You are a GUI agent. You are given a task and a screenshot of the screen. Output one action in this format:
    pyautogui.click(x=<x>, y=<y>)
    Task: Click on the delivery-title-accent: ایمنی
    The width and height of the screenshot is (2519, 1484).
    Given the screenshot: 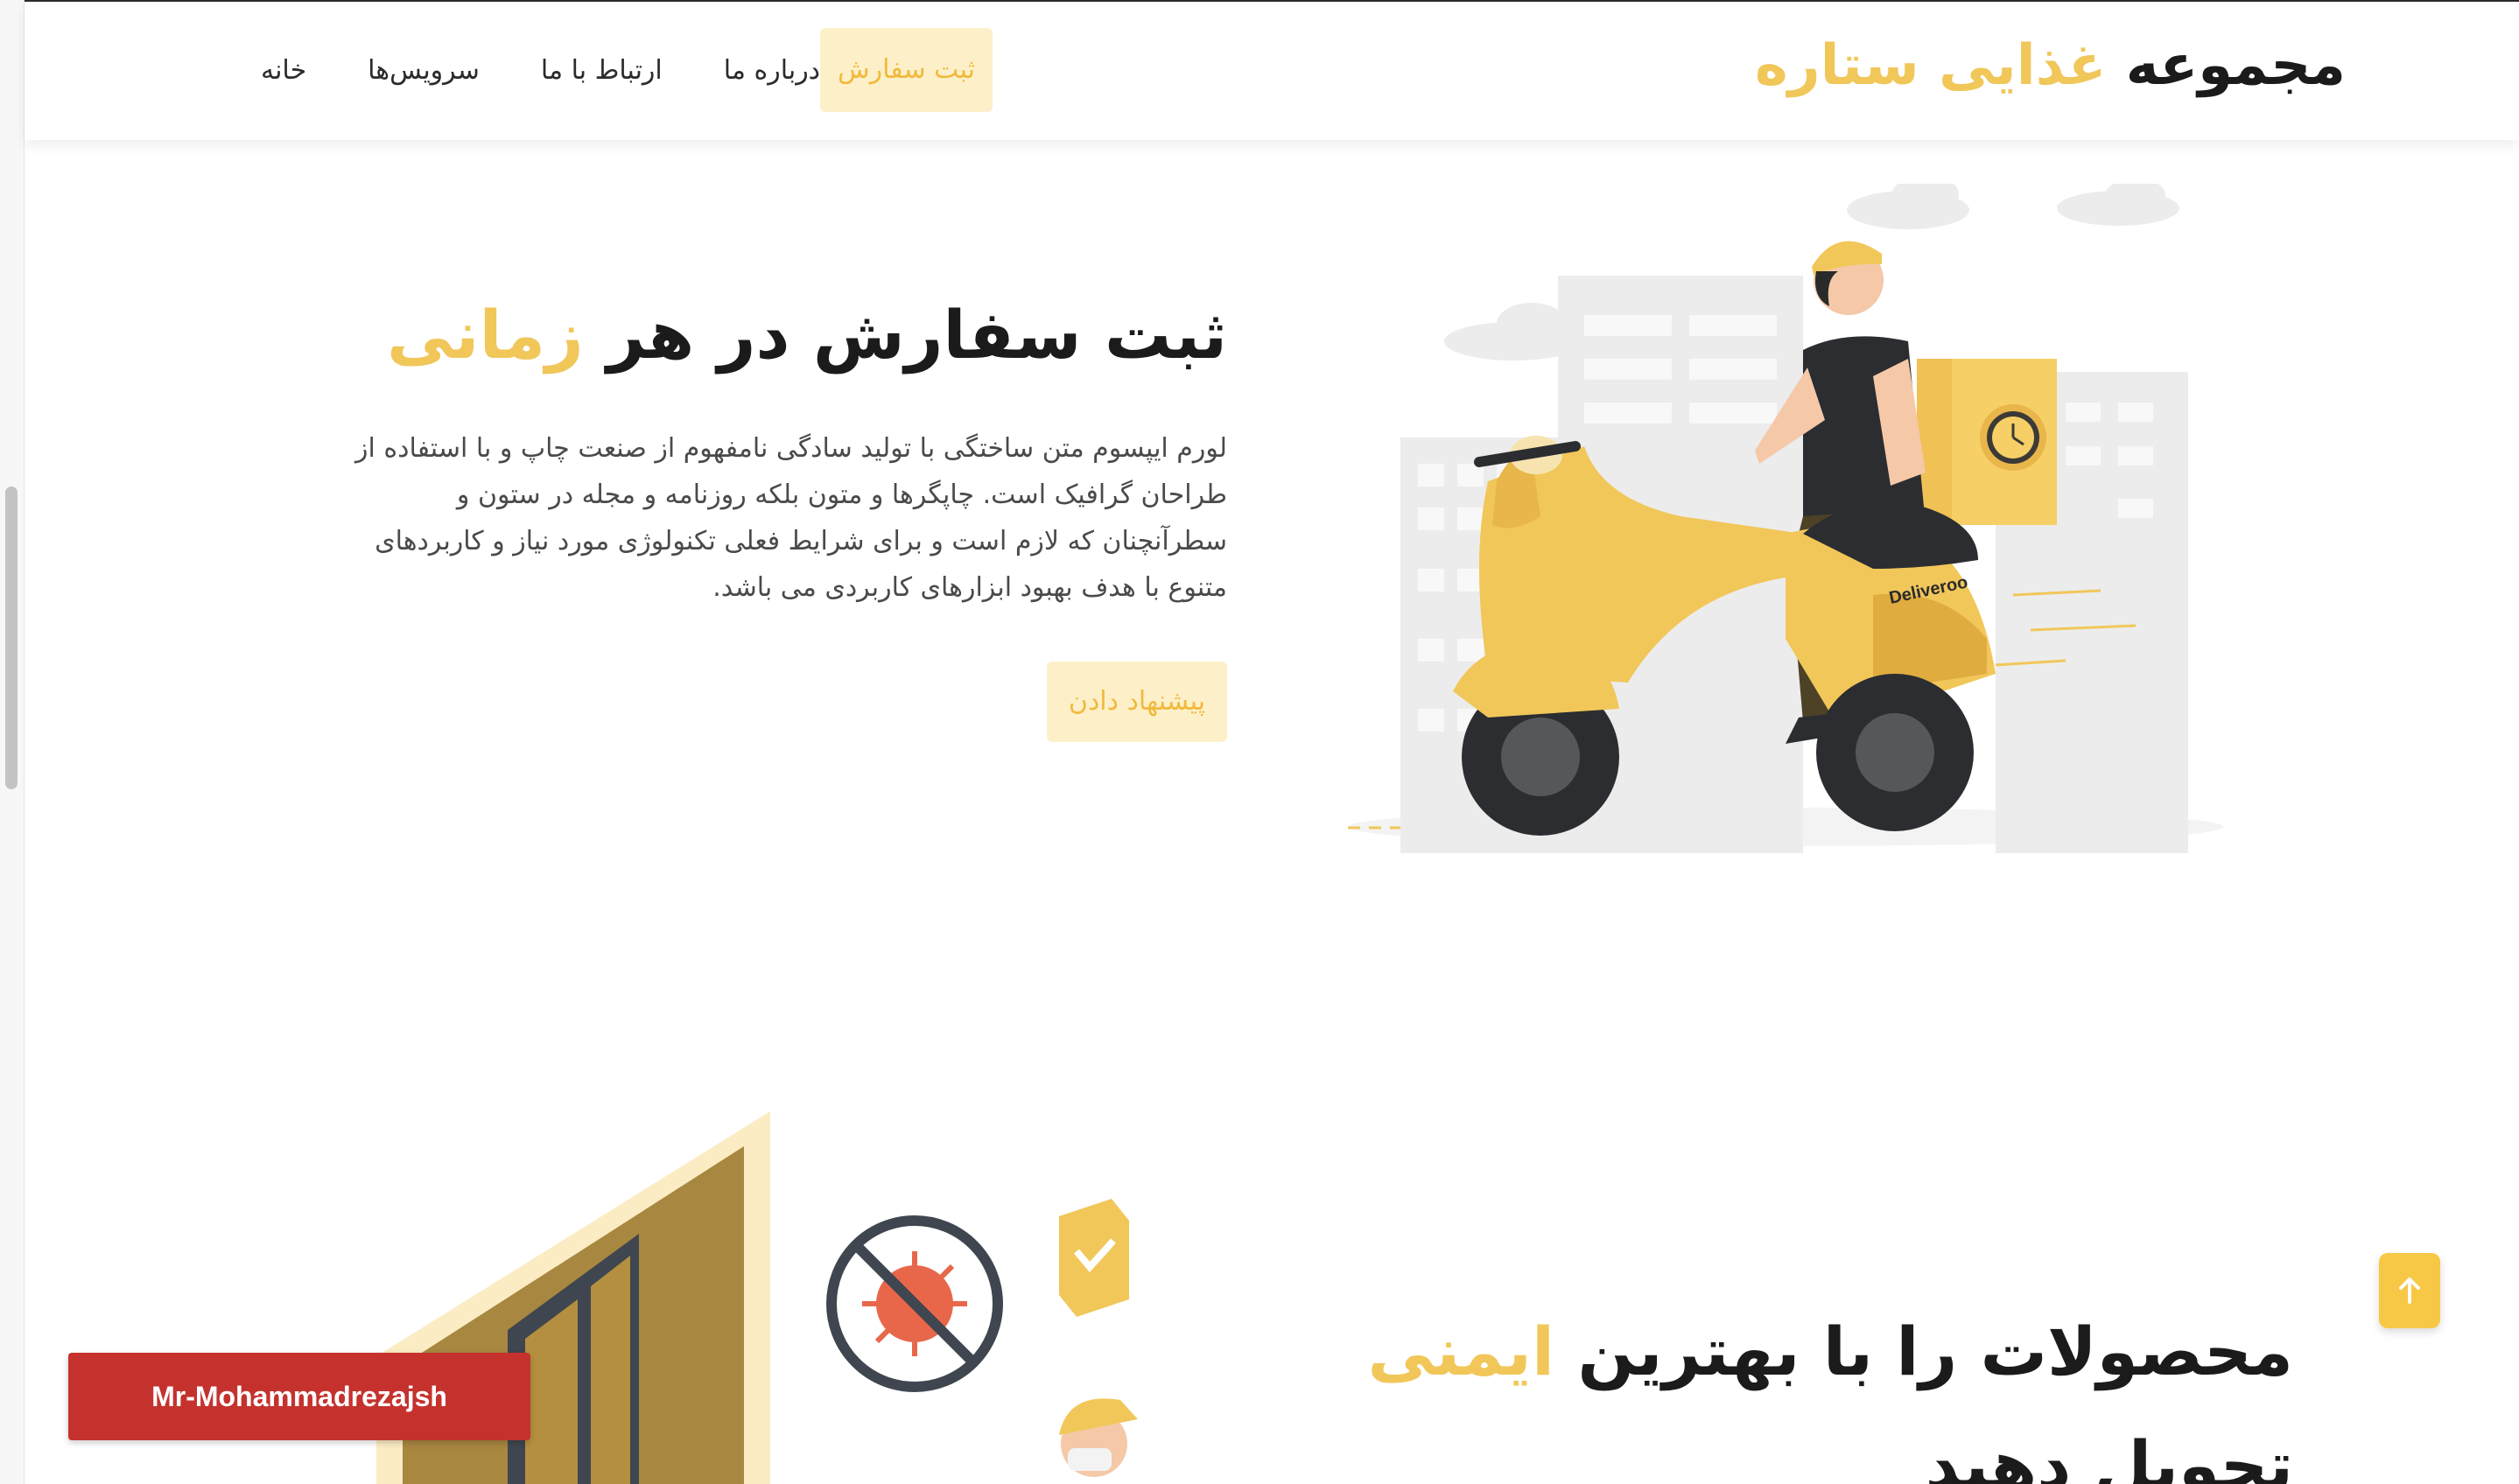 What is the action you would take?
    pyautogui.click(x=1460, y=1351)
    